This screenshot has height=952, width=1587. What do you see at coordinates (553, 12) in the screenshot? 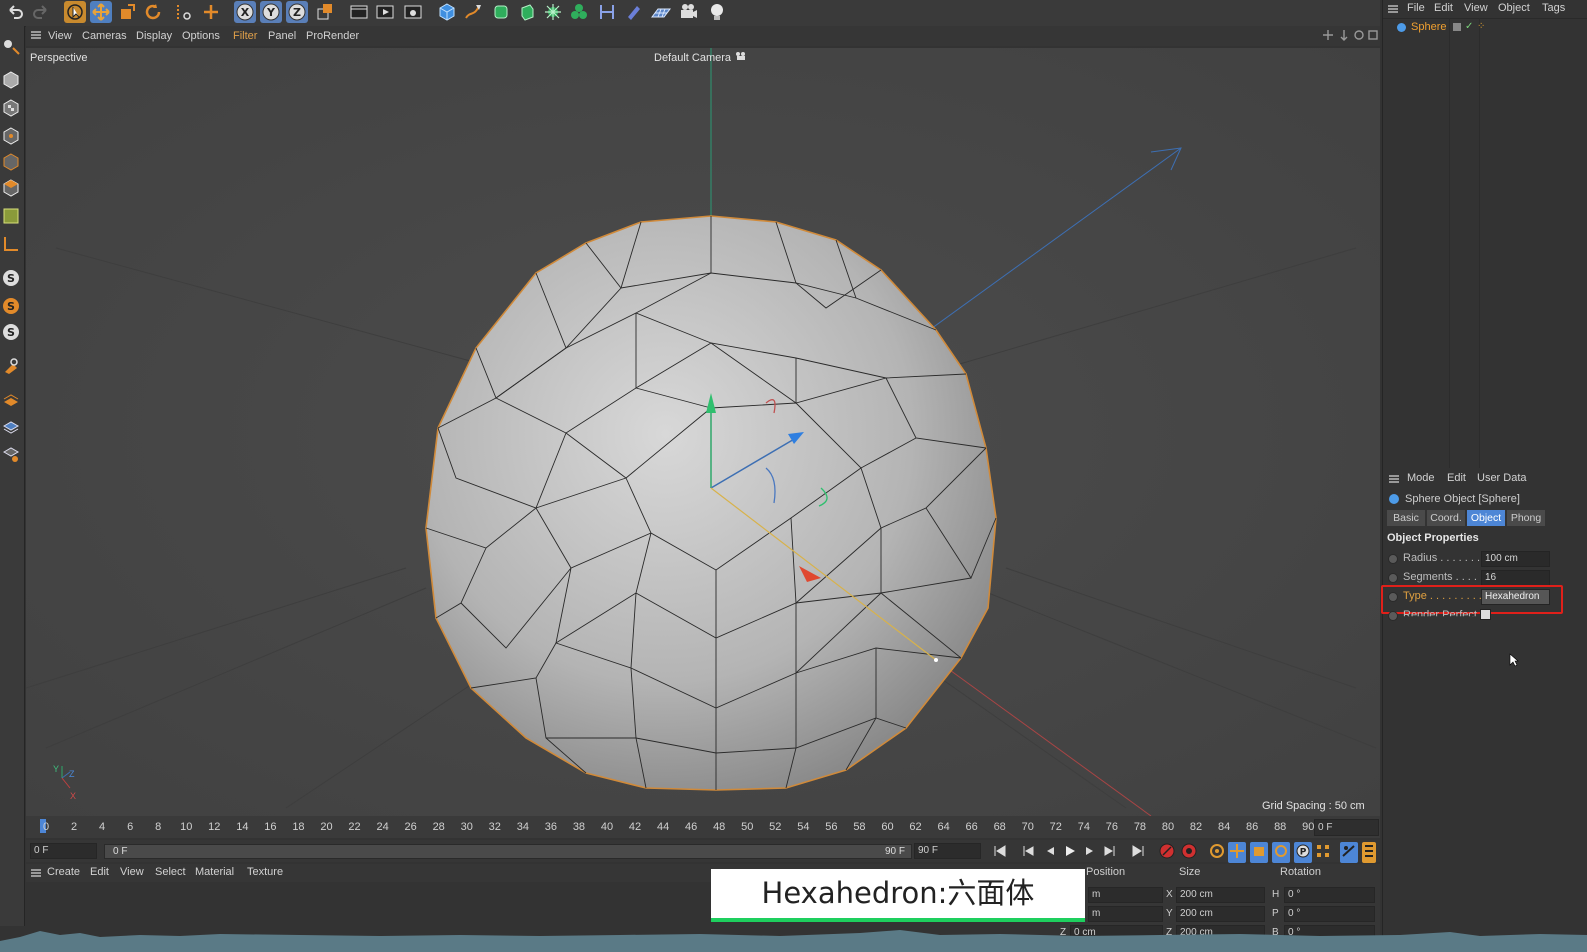
I see `cloner-icon` at bounding box center [553, 12].